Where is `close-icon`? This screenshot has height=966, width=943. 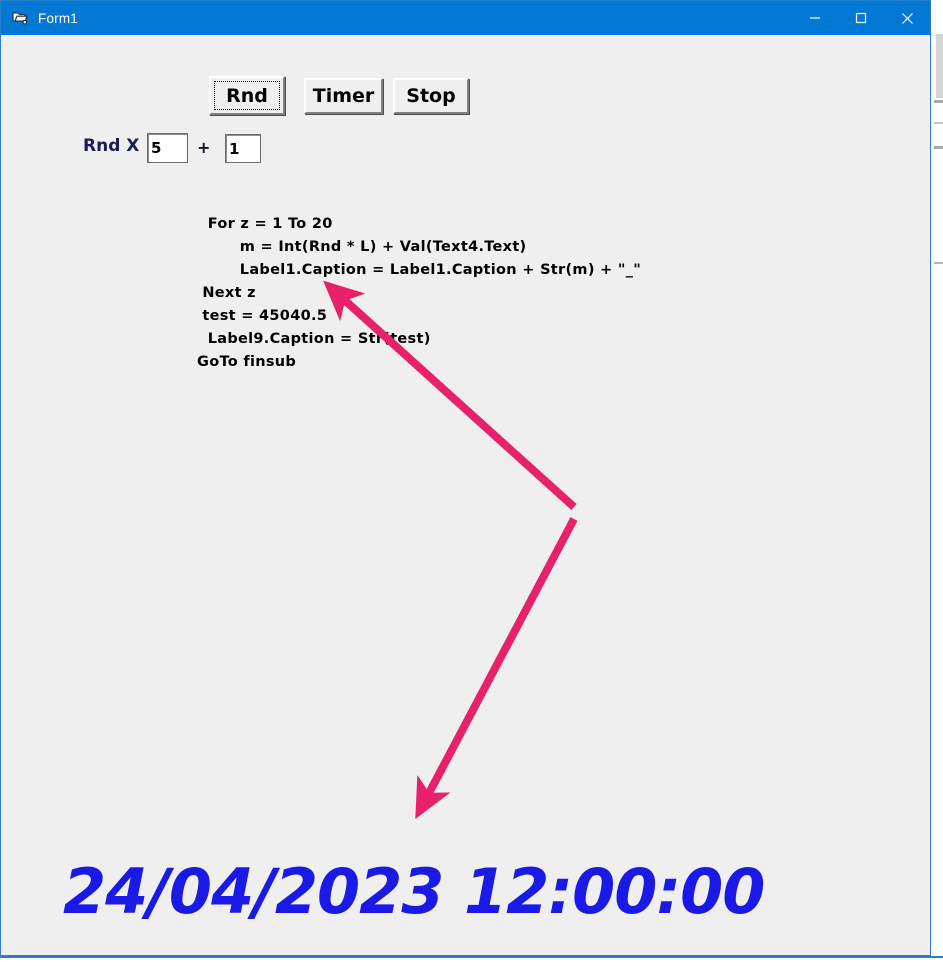 close-icon is located at coordinates (907, 18).